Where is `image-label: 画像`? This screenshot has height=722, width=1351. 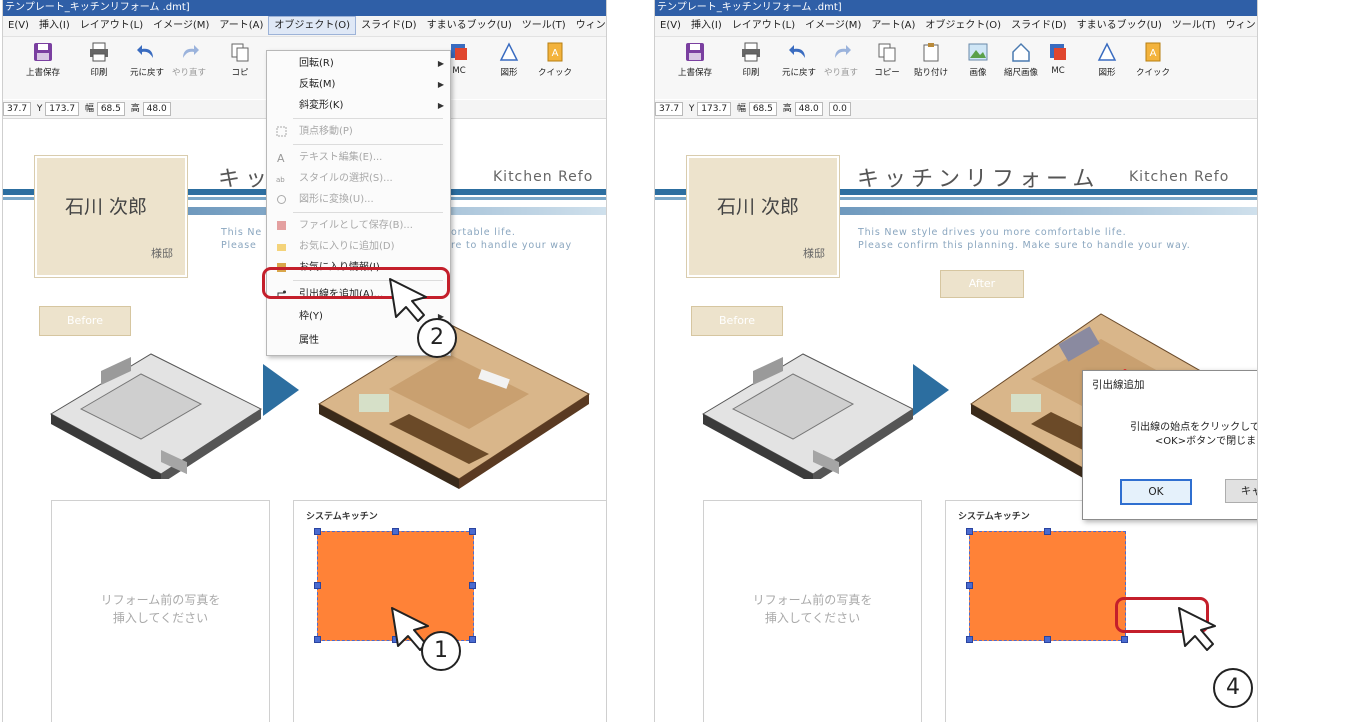 image-label: 画像 is located at coordinates (978, 73).